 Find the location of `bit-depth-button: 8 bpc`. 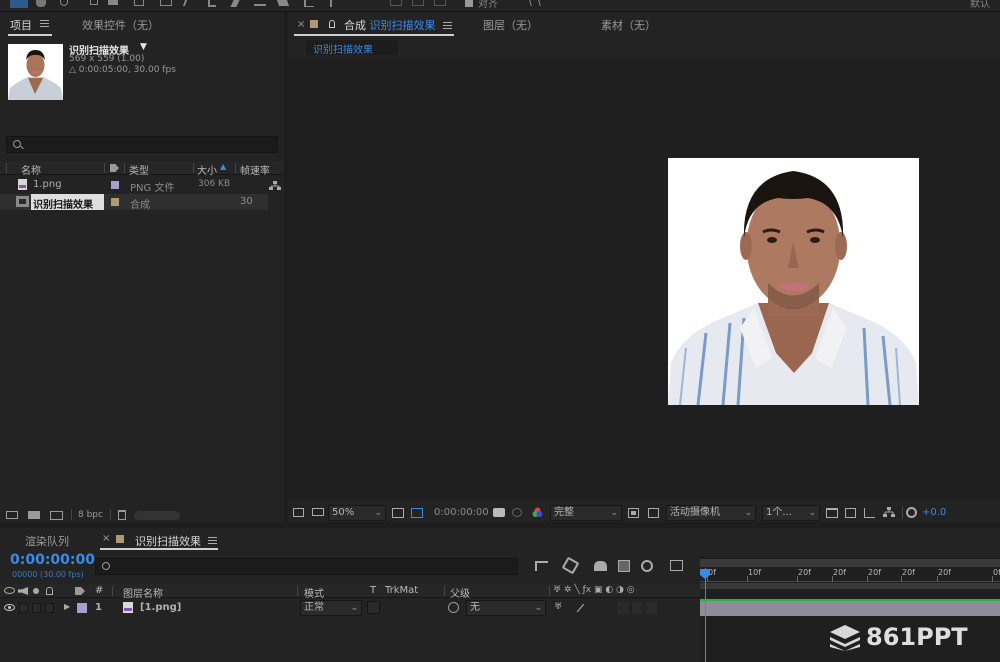

bit-depth-button: 8 bpc is located at coordinates (90, 515).